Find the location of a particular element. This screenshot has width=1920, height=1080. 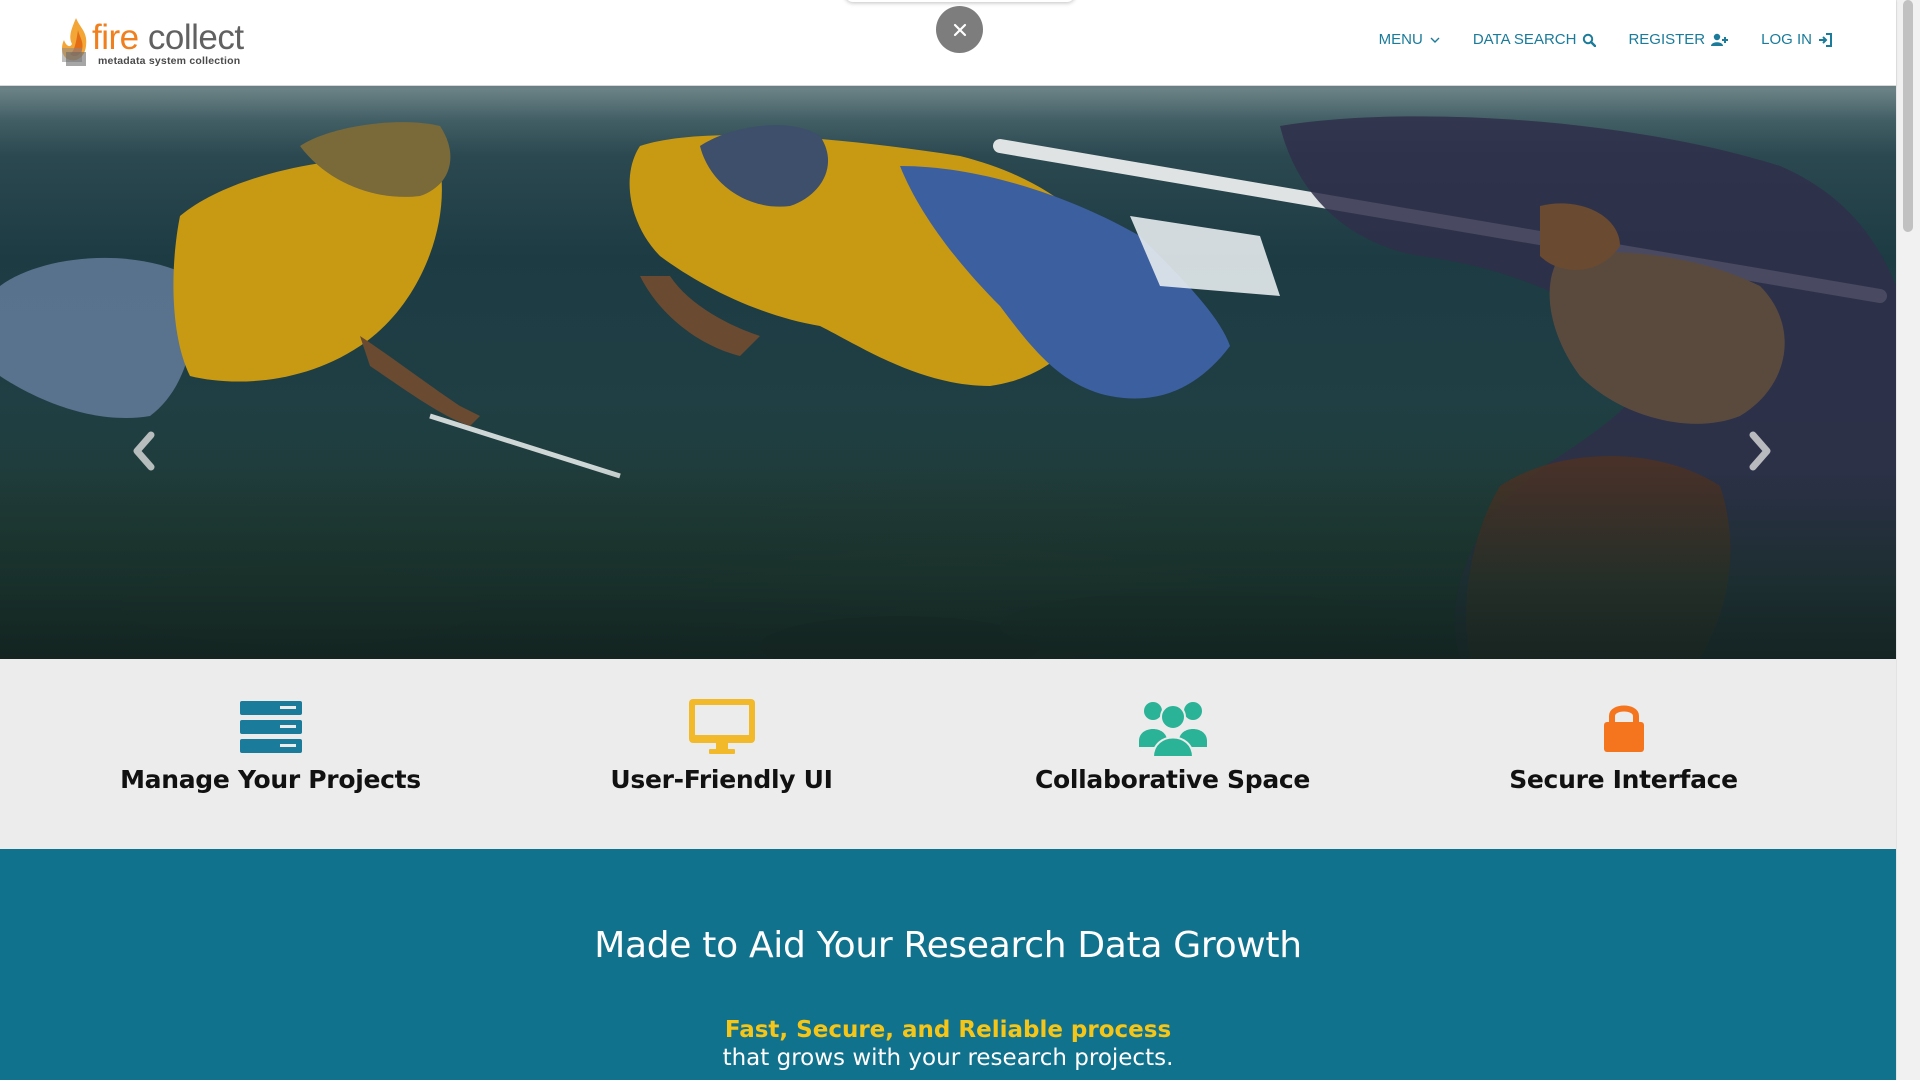

nav-register-label: REGISTER is located at coordinates (1667, 39).